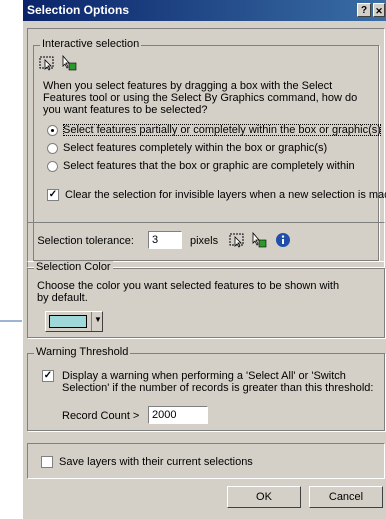  What do you see at coordinates (125, 110) in the screenshot?
I see `interactive-desc-line-3: you want features to be selected?` at bounding box center [125, 110].